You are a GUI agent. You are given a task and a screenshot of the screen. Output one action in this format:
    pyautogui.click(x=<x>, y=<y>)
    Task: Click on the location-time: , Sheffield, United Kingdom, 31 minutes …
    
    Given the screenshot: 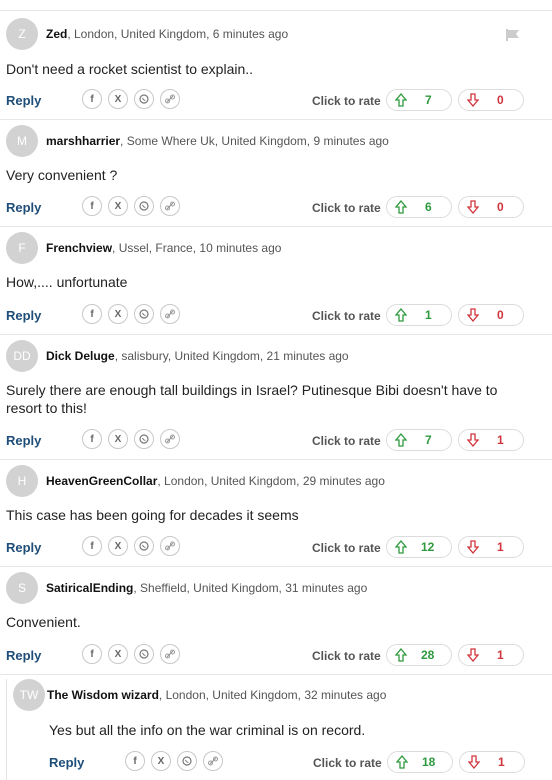 What is the action you would take?
    pyautogui.click(x=250, y=588)
    